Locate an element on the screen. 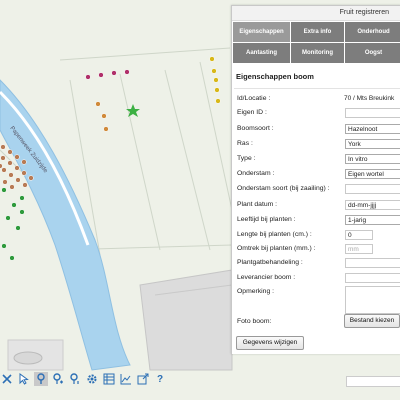 The image size is (400, 400). label-ras: Ras : is located at coordinates (245, 143).